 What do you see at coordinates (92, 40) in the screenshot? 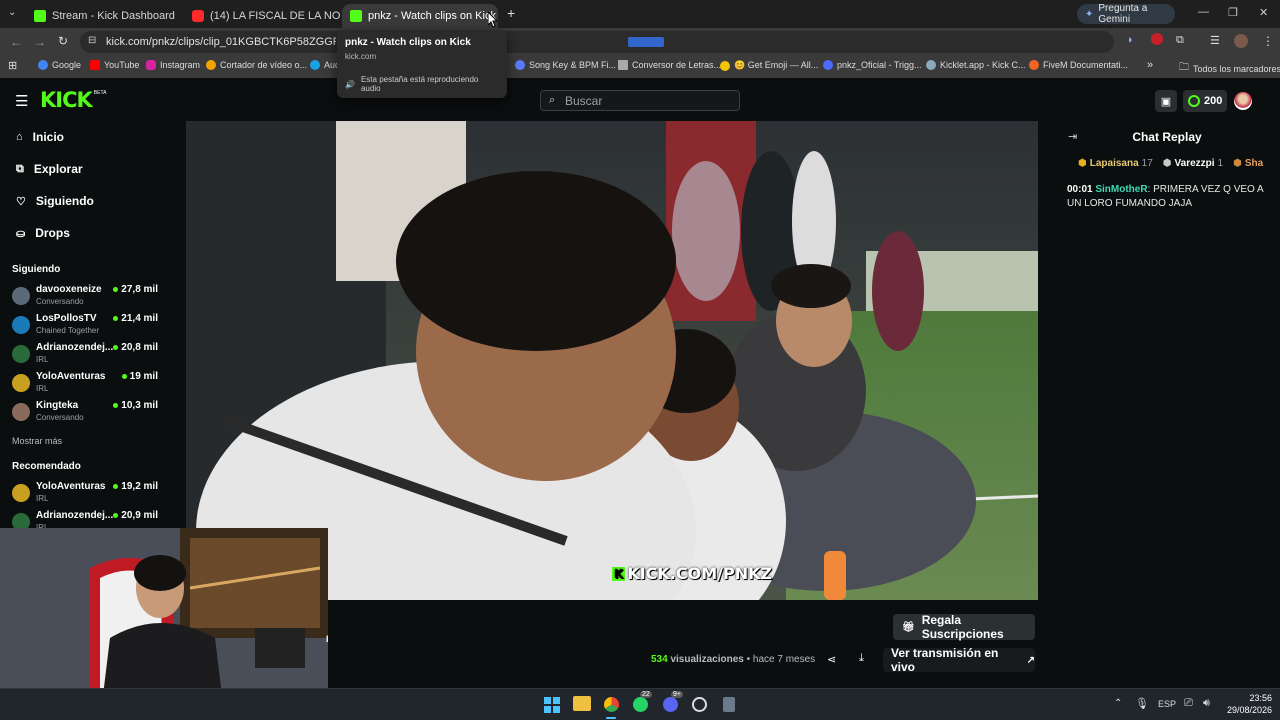
I see `site-info-icon: ⊟` at bounding box center [92, 40].